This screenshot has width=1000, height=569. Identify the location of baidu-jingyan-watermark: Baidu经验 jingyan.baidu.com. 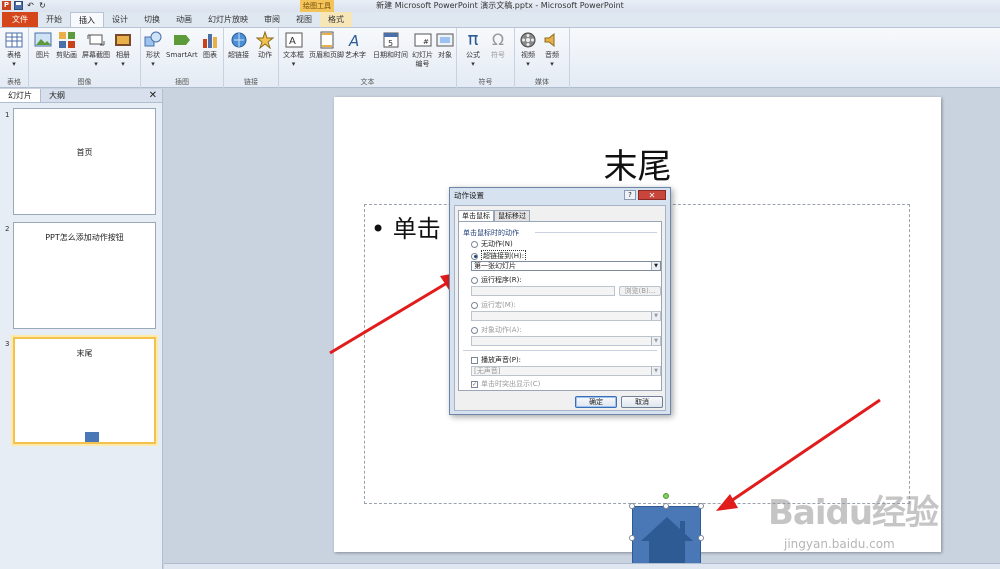
(884, 527).